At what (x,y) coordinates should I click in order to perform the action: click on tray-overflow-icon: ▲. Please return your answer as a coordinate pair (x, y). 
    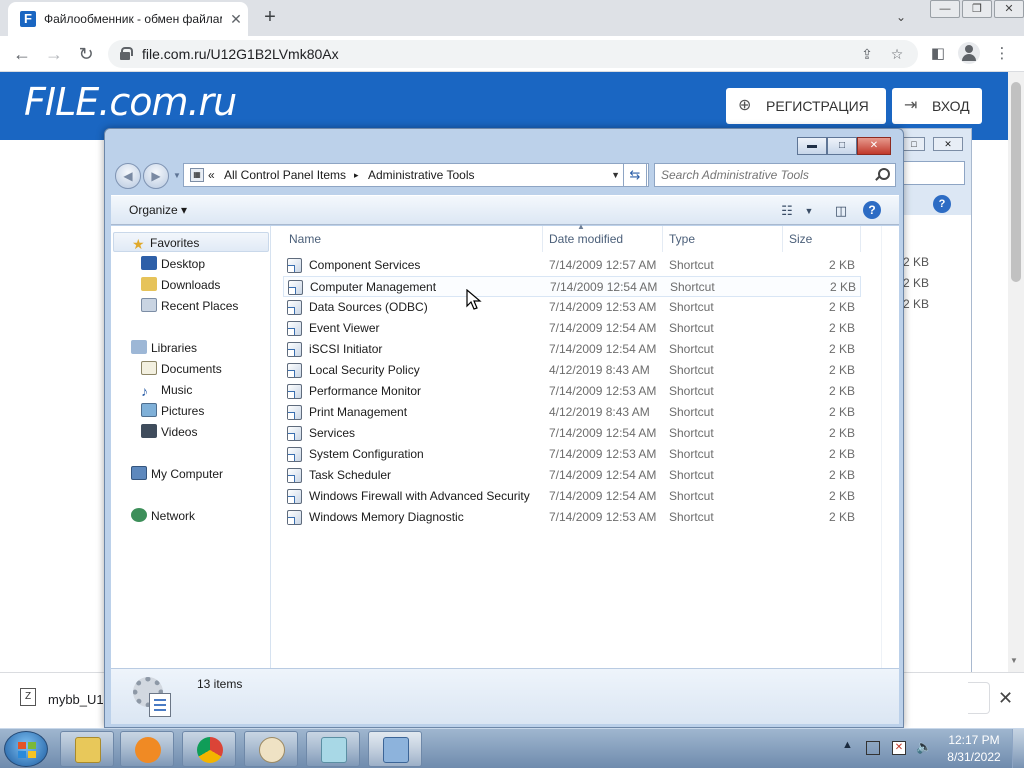
    Looking at the image, I should click on (847, 745).